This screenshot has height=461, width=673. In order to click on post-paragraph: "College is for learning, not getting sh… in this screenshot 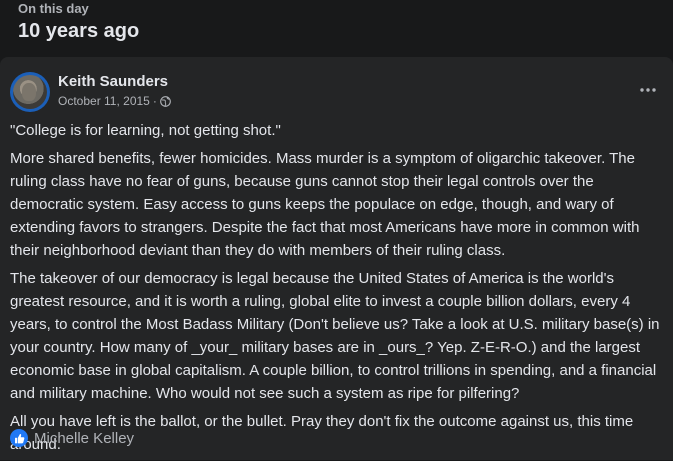, I will do `click(145, 130)`.